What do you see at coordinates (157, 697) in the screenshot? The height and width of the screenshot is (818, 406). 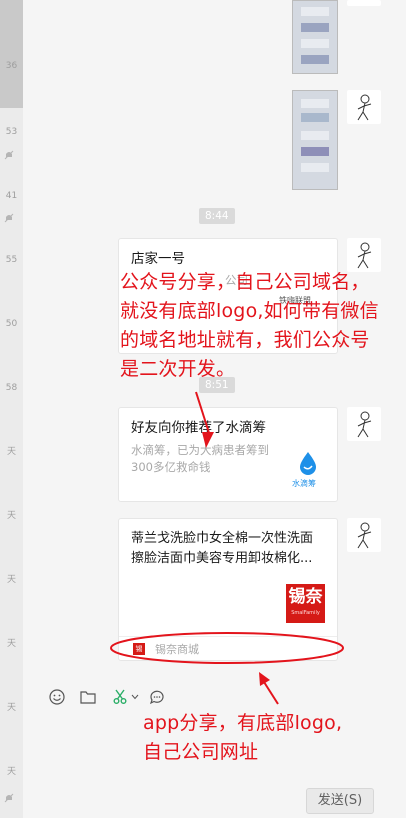 I see `chat-history-icon` at bounding box center [157, 697].